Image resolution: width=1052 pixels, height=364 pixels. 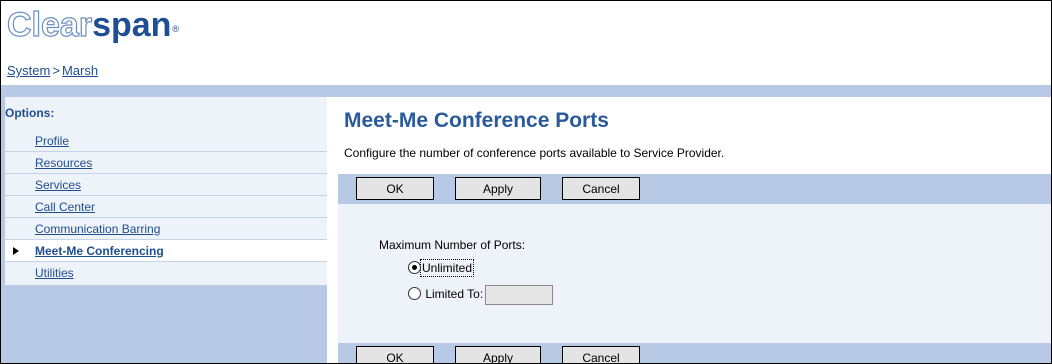 What do you see at coordinates (694, 353) in the screenshot?
I see `bottom-button-bar: OK Apply Cancel` at bounding box center [694, 353].